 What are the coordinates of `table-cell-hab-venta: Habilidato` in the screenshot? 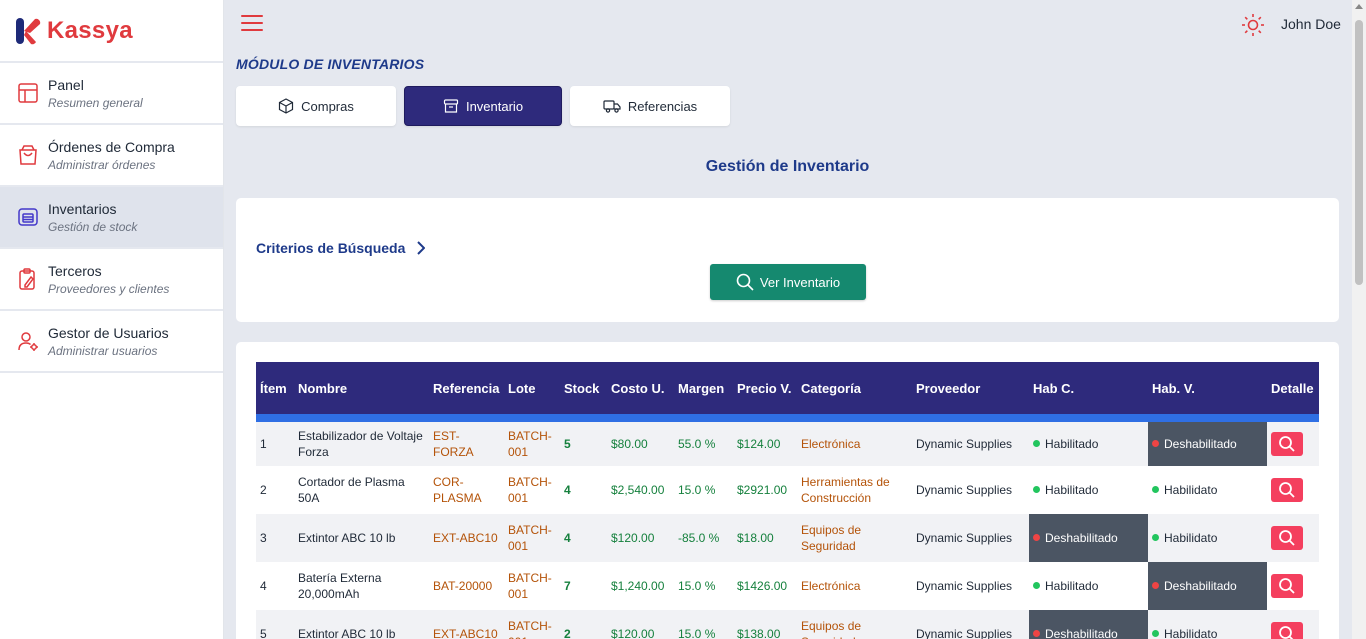 It's located at (1207, 538).